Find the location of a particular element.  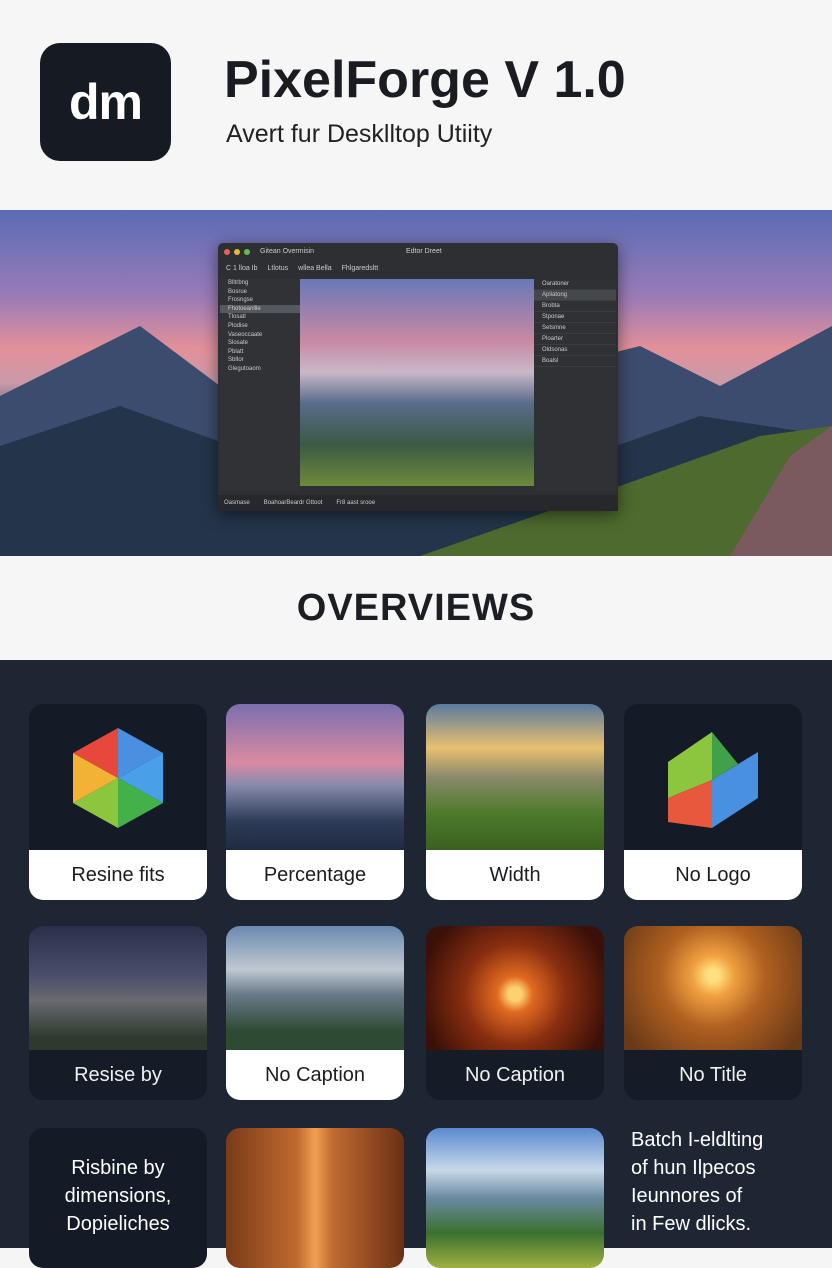

panel-item: Frosngse is located at coordinates (260, 300).